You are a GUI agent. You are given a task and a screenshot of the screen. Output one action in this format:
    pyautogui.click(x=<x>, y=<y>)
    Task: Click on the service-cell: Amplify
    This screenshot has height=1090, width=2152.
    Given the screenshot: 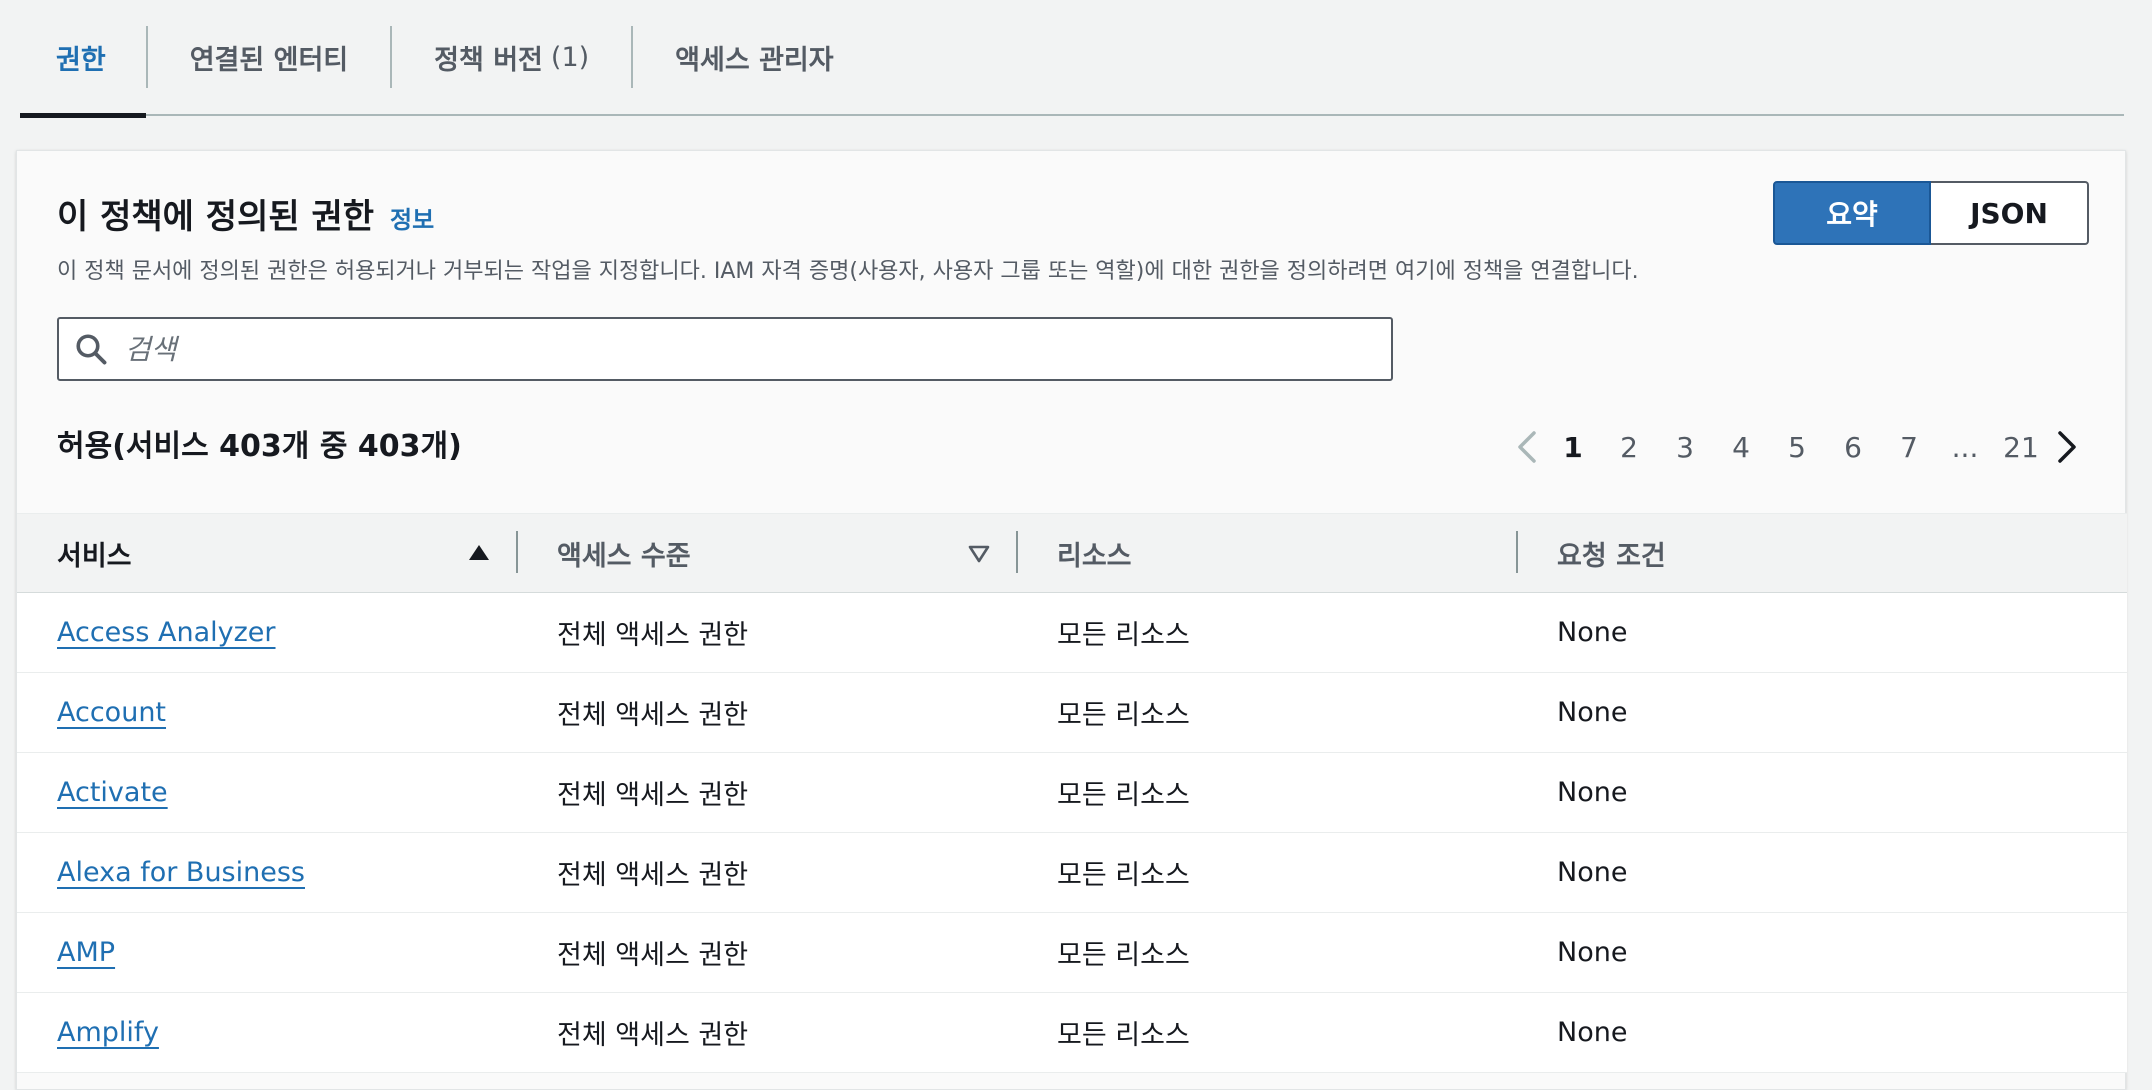 What is the action you would take?
    pyautogui.click(x=267, y=1032)
    